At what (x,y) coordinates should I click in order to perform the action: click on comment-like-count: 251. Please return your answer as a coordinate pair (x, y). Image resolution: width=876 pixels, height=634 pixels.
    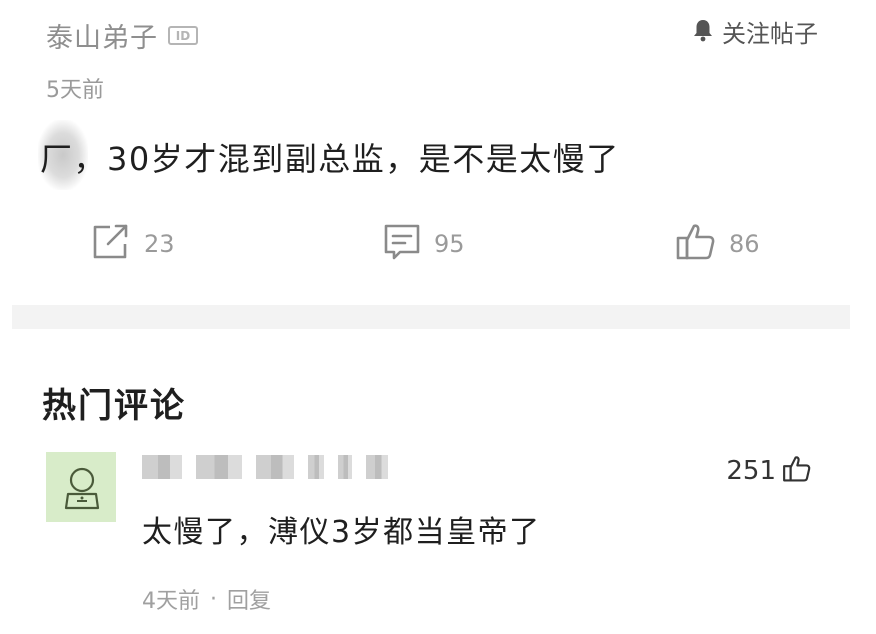
    Looking at the image, I should click on (751, 471).